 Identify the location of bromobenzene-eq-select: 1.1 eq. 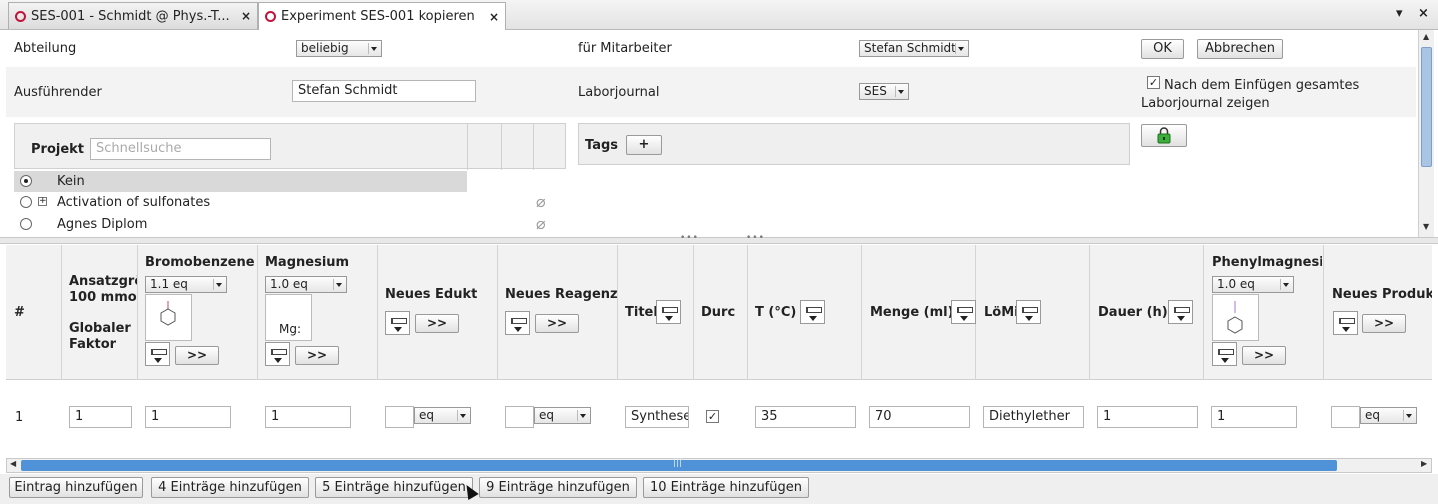
(186, 284).